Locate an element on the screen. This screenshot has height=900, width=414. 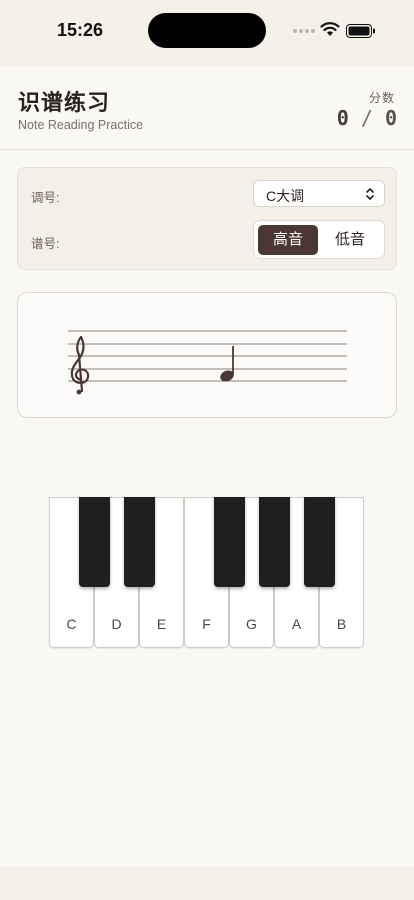
clef-label: 谱号: is located at coordinates (45, 244).